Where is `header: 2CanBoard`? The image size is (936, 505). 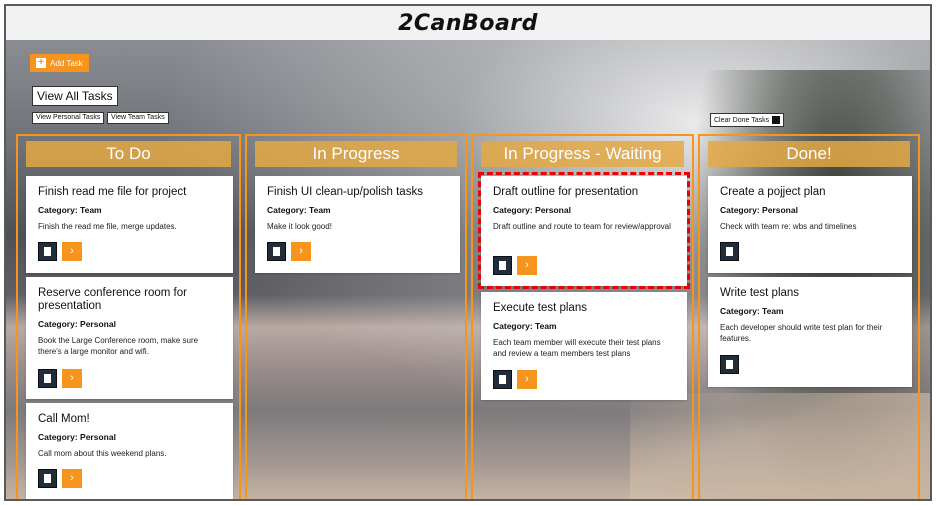
header: 2CanBoard is located at coordinates (468, 23).